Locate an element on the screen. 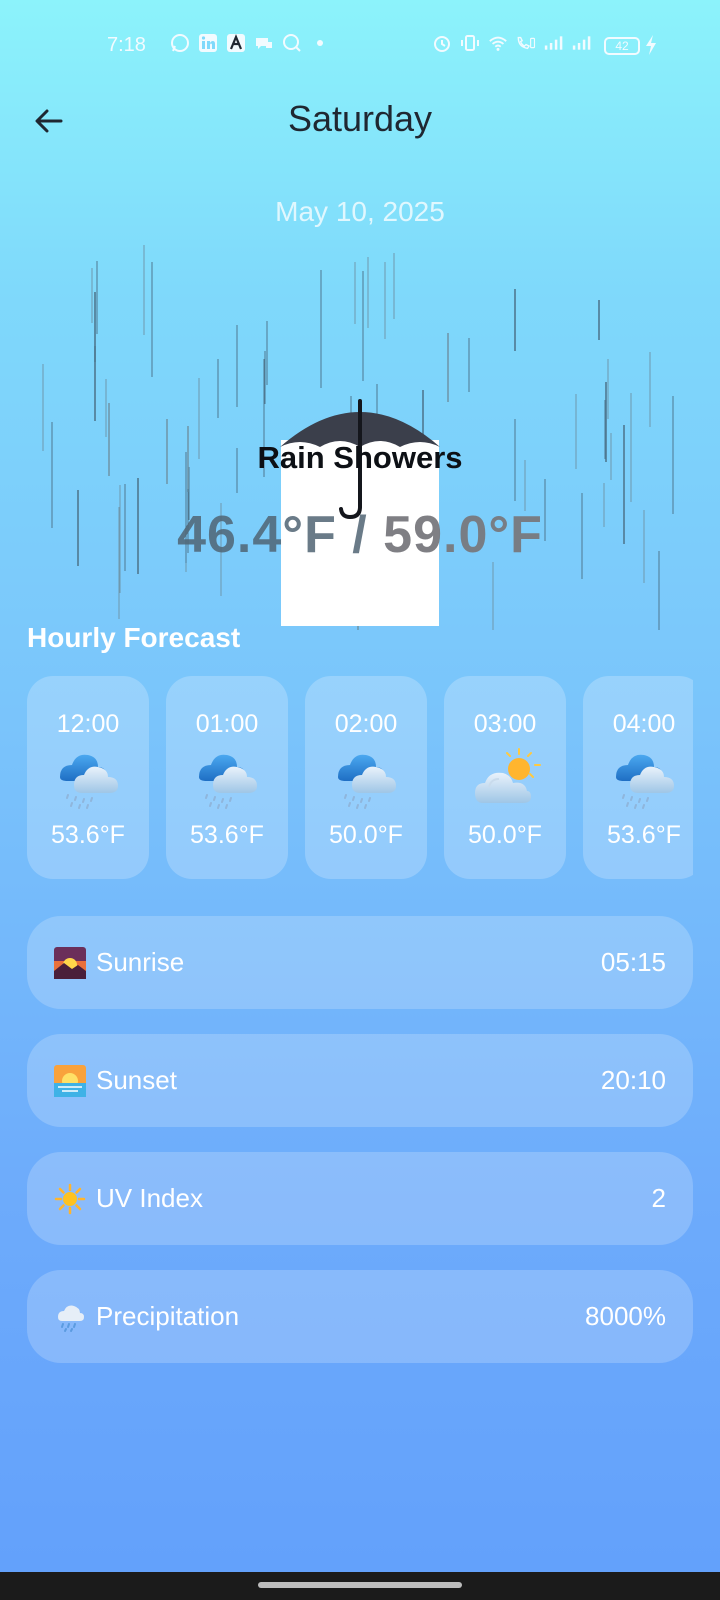  uv-index-label: UV Index is located at coordinates (149, 1198).